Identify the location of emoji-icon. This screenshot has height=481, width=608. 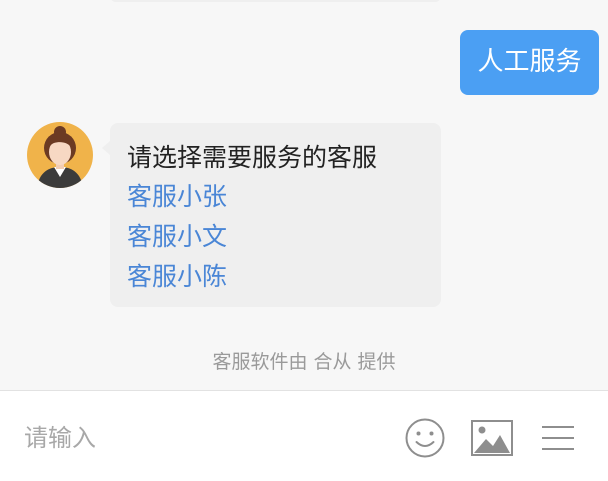
(425, 440).